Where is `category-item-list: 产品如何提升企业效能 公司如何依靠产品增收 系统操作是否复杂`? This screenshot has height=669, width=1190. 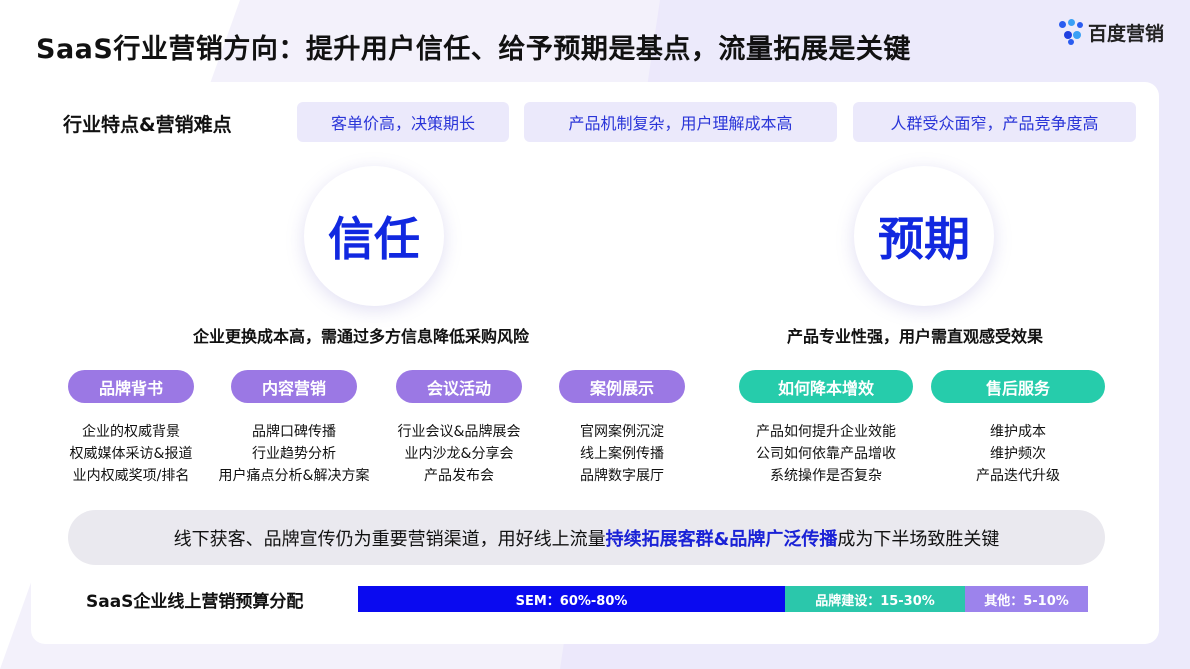 category-item-list: 产品如何提升企业效能 公司如何依靠产品增收 系统操作是否复杂 is located at coordinates (826, 454).